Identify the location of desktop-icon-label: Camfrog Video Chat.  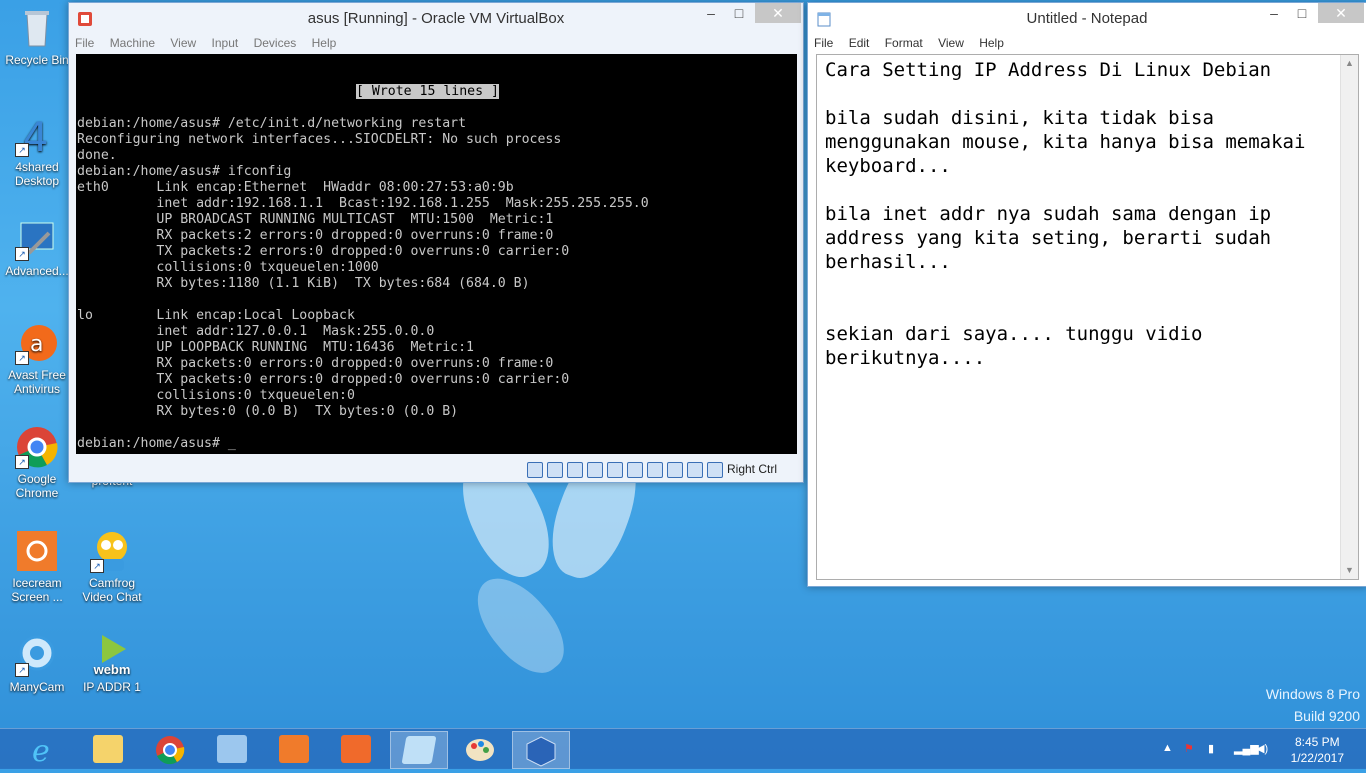
(112, 590).